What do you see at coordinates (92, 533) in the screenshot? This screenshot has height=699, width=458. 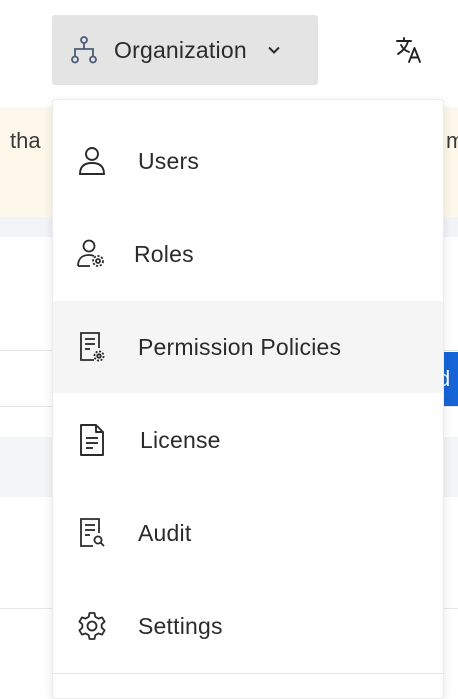 I see `document-search-icon` at bounding box center [92, 533].